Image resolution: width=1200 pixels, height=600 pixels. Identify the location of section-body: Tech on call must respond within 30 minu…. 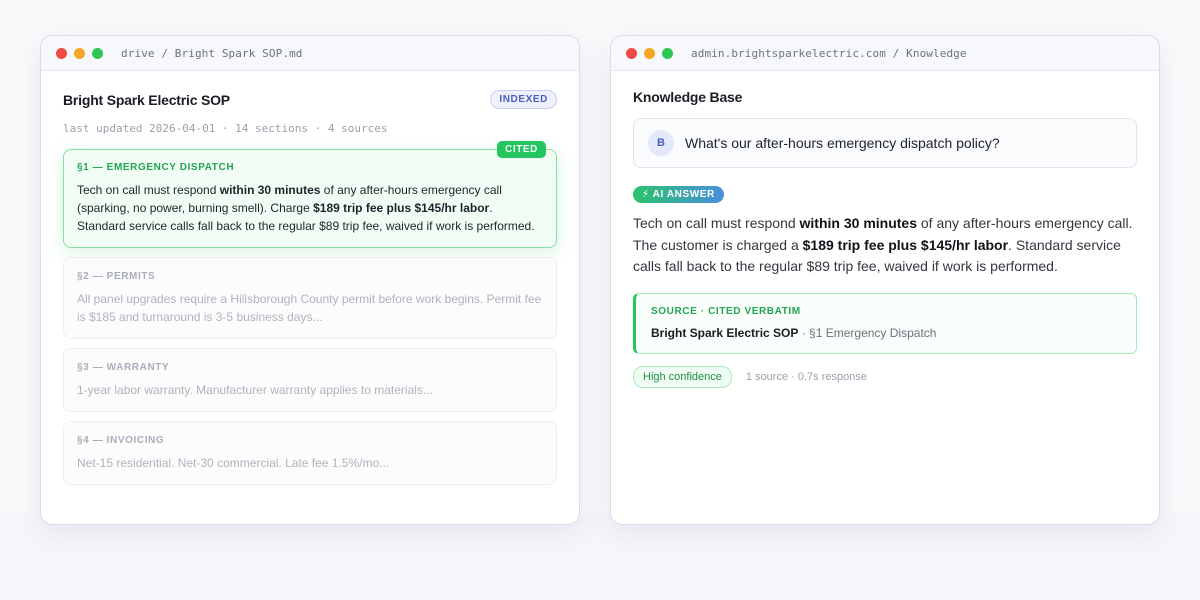
(306, 208).